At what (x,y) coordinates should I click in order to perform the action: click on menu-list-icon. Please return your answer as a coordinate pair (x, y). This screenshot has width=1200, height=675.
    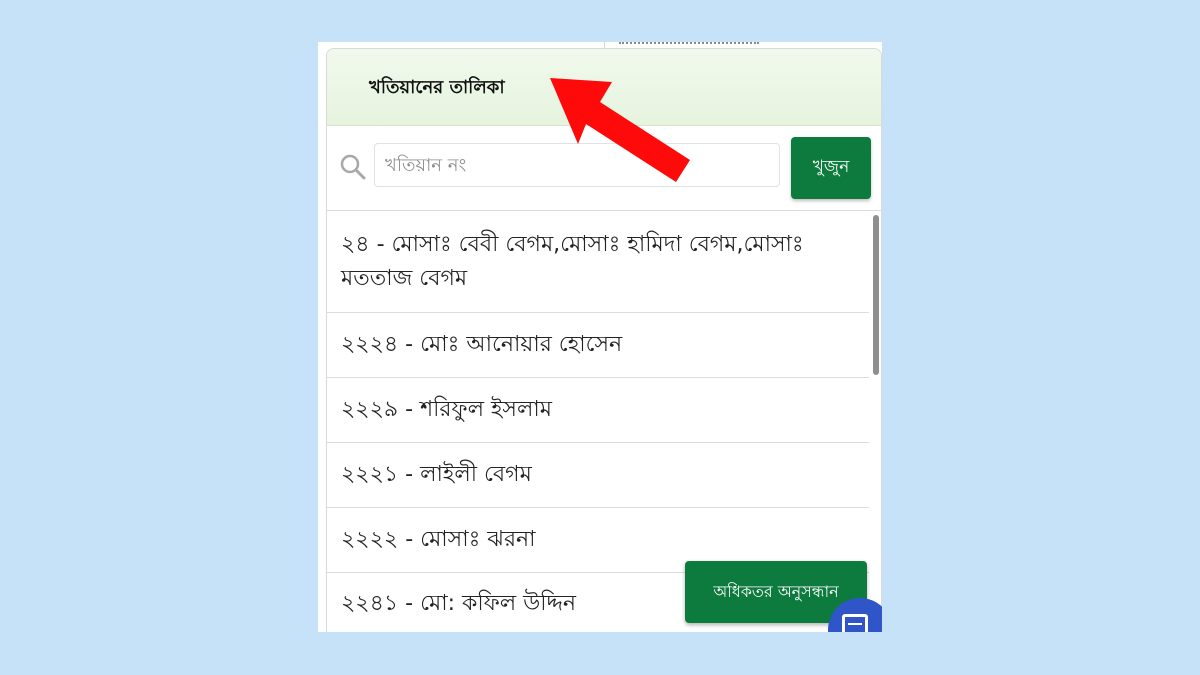
    Looking at the image, I should click on (855, 623).